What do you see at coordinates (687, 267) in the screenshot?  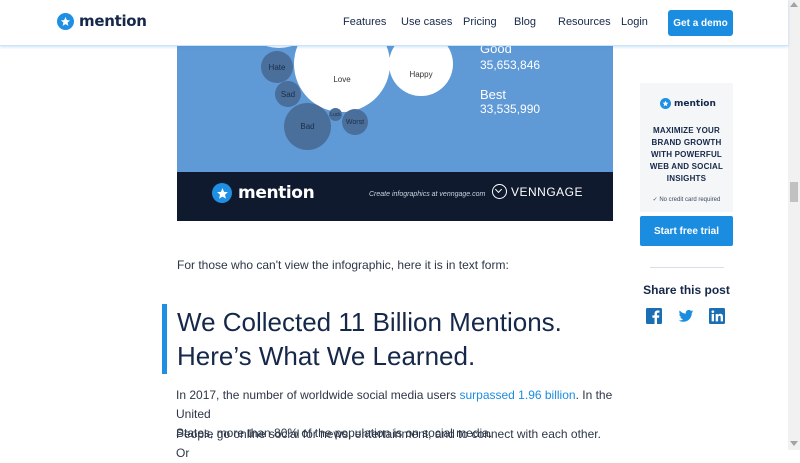 I see `sidebar-divider` at bounding box center [687, 267].